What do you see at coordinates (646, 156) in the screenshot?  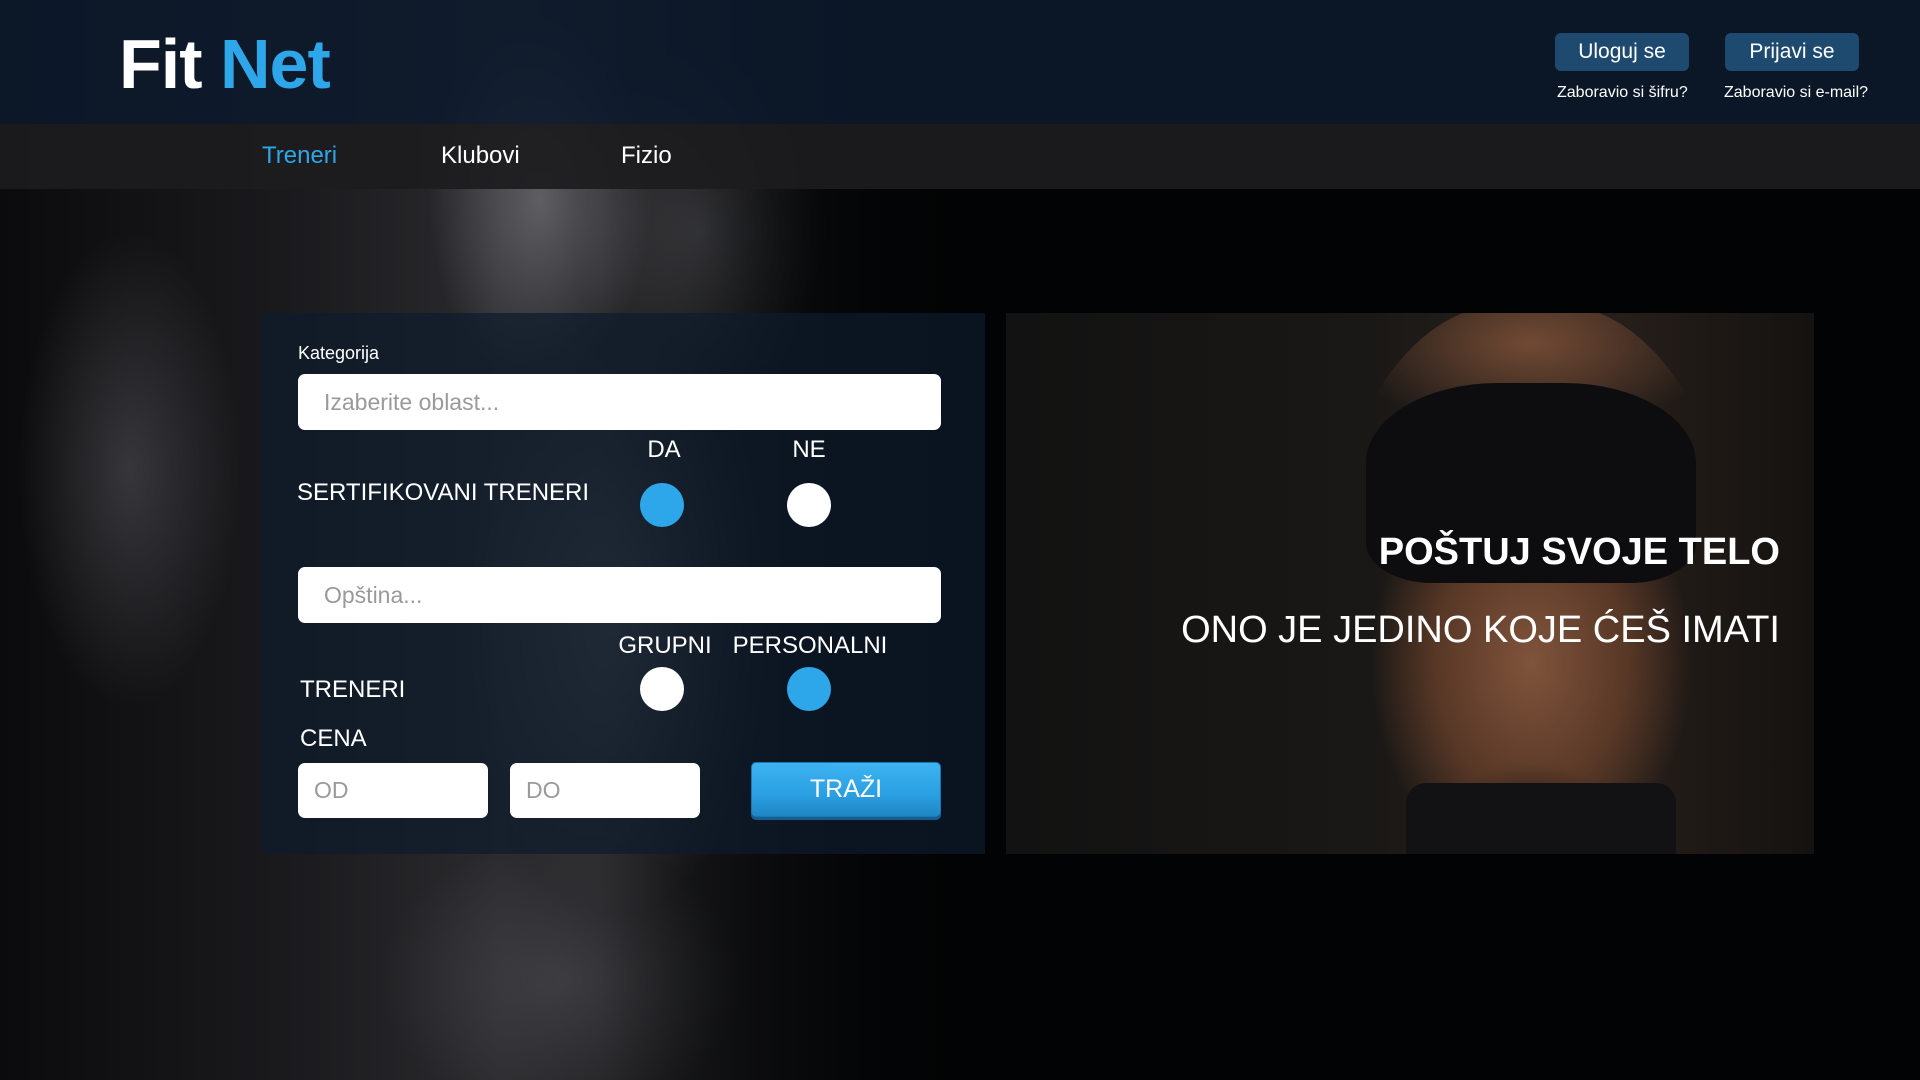 I see `nav-item-fizio: Fizio` at bounding box center [646, 156].